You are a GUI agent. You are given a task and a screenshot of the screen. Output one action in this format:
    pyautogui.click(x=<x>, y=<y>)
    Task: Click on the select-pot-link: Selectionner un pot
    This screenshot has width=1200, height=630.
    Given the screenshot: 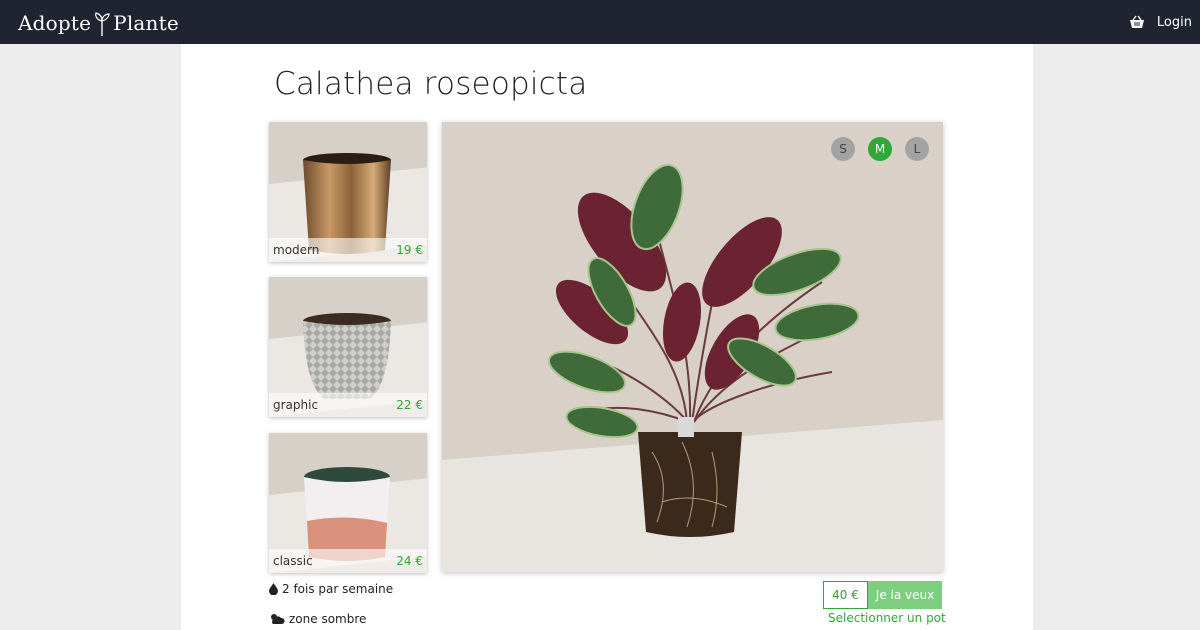 What is the action you would take?
    pyautogui.click(x=887, y=618)
    